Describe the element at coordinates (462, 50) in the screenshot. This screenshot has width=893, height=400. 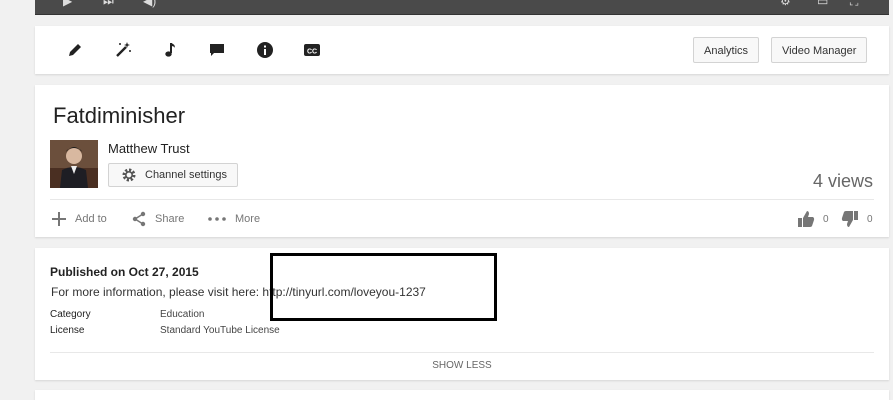
I see `creator-toolbar: CC Analytics Video Manager` at that location.